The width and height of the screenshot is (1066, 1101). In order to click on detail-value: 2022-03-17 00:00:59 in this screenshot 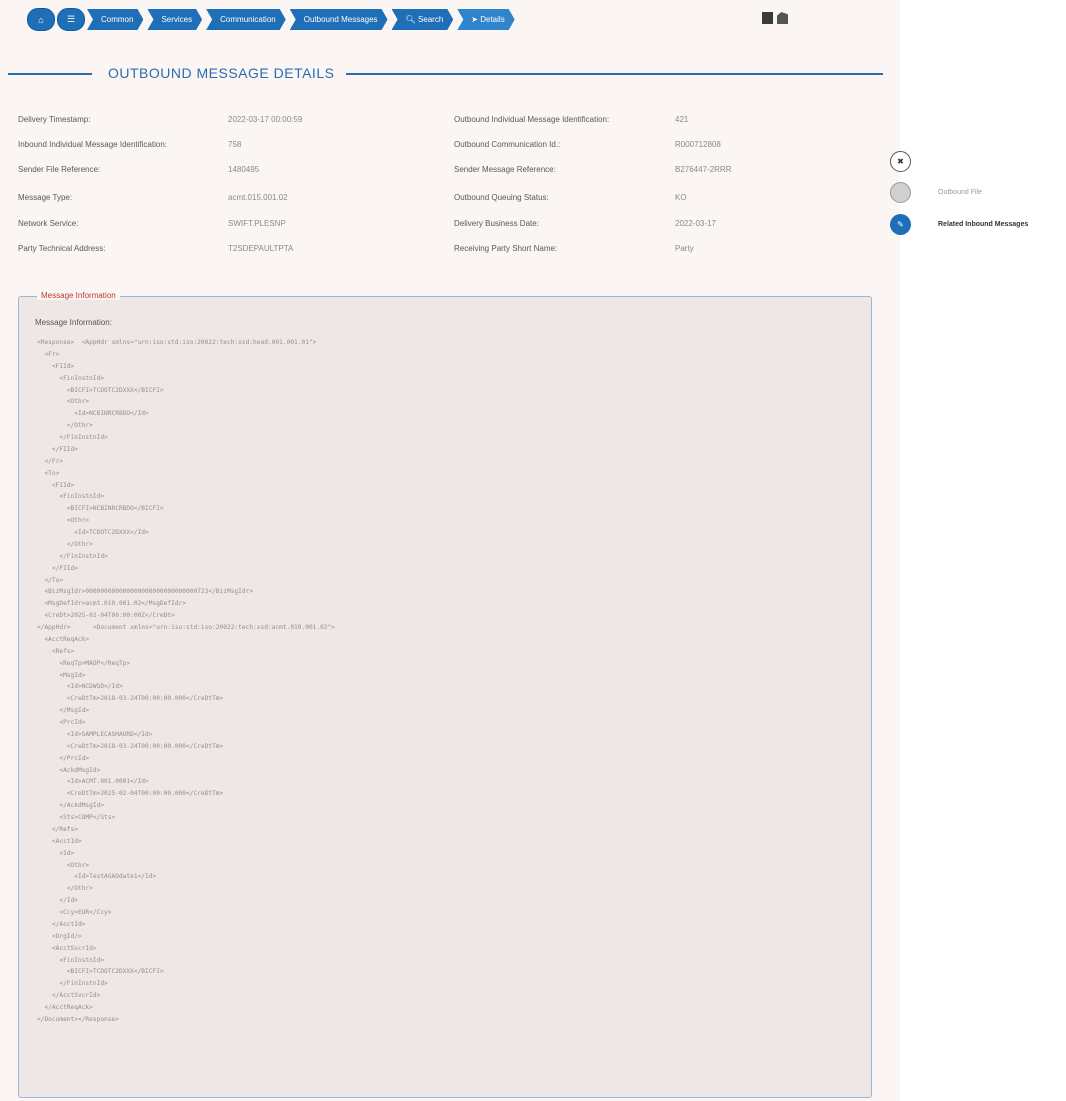, I will do `click(265, 119)`.